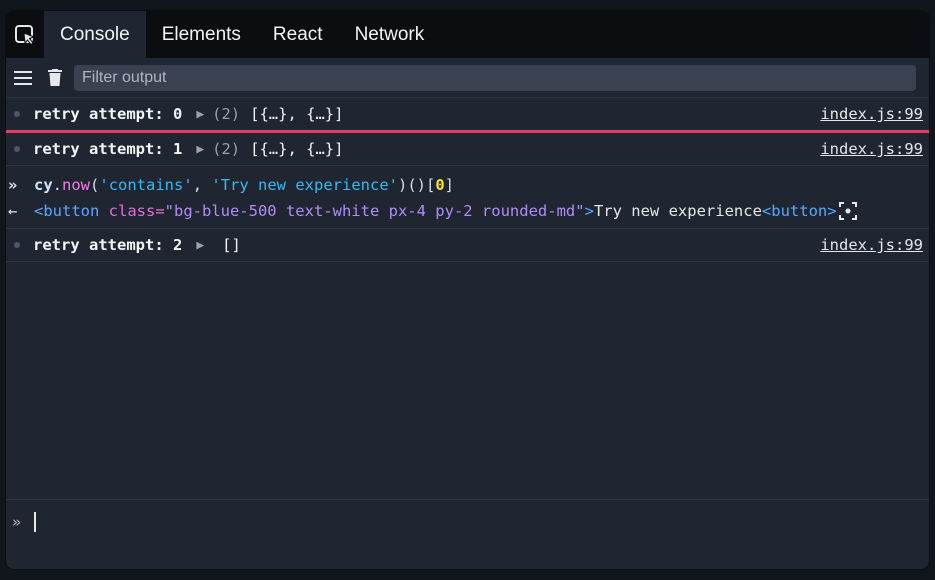 The height and width of the screenshot is (580, 935). I want to click on tab-react: React, so click(298, 34).